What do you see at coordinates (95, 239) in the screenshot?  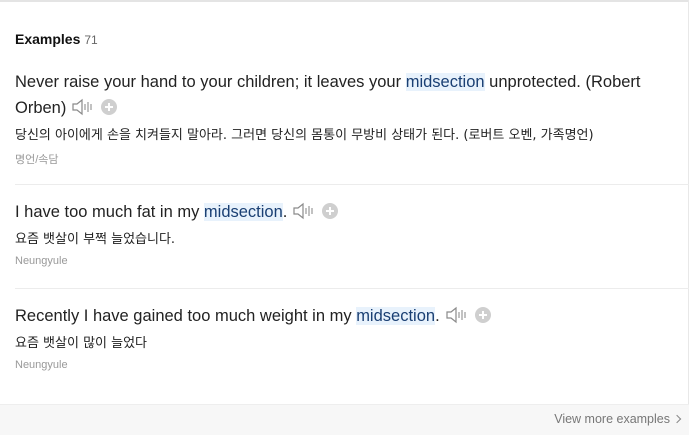 I see `example-translation: 요즘 뱃살이 부쩍 늘었습니다.` at bounding box center [95, 239].